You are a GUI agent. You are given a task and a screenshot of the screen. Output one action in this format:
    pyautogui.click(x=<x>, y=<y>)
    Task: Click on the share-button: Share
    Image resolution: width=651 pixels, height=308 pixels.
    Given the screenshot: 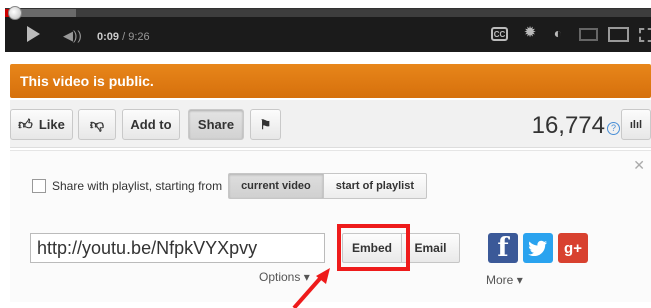 What is the action you would take?
    pyautogui.click(x=216, y=124)
    